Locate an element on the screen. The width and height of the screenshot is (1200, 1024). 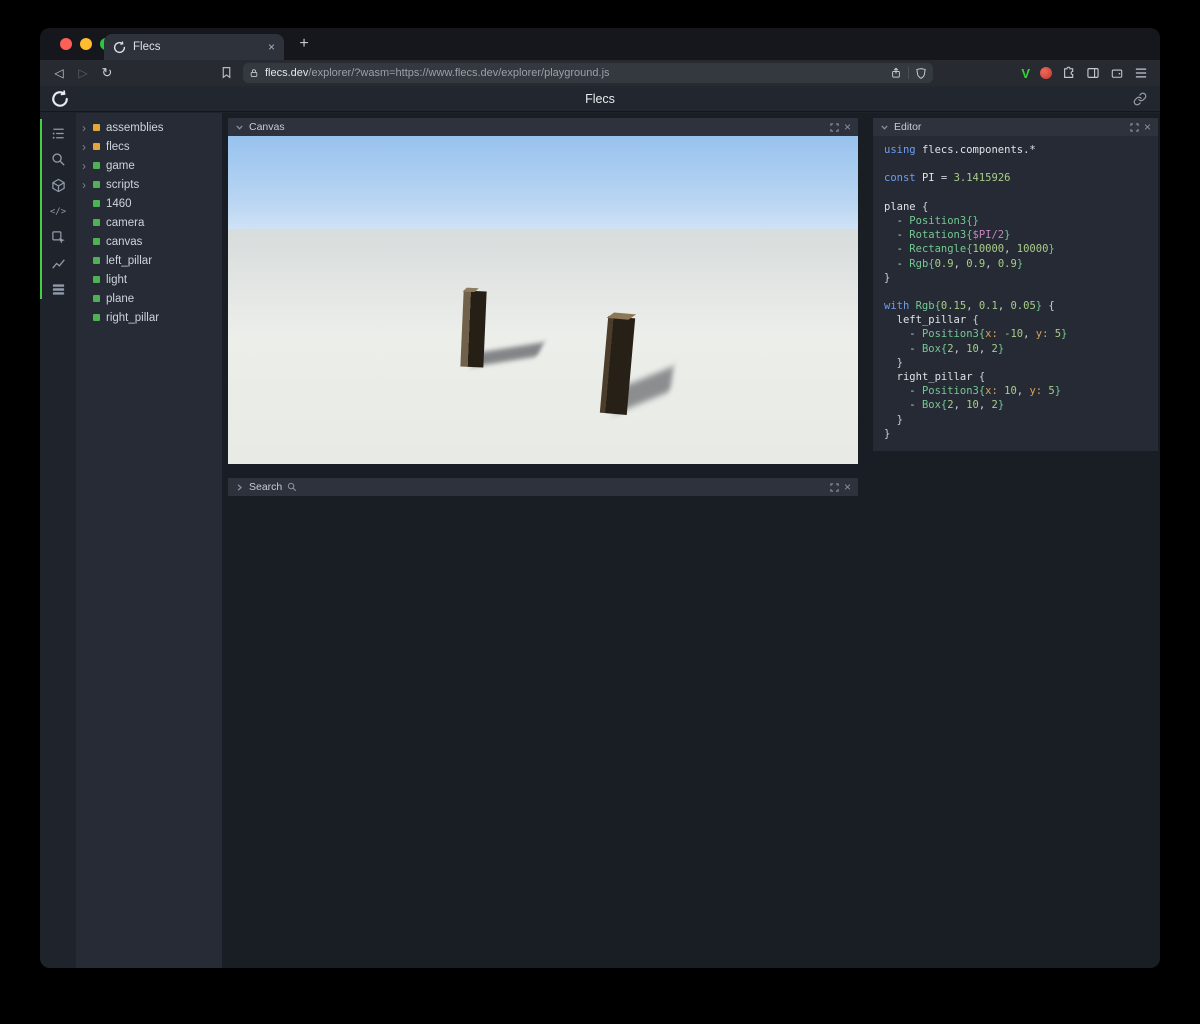
search-panel: Search × is located at coordinates (543, 487).